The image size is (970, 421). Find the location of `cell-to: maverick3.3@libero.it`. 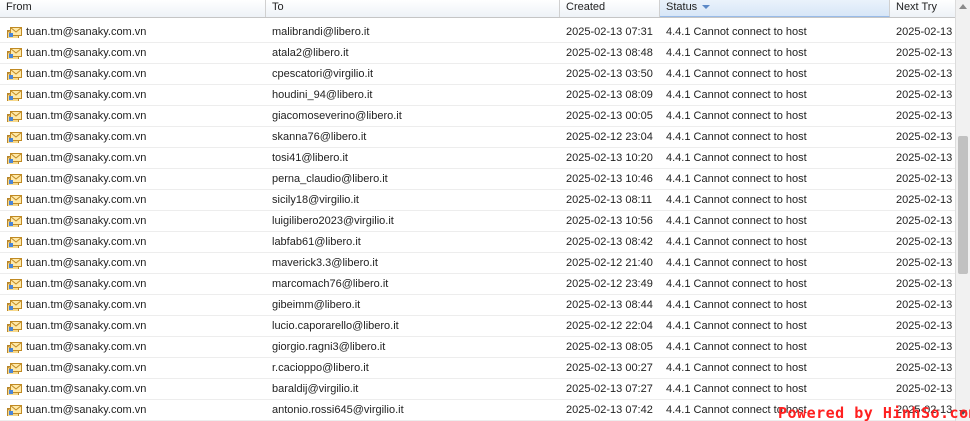

cell-to: maverick3.3@libero.it is located at coordinates (325, 263).